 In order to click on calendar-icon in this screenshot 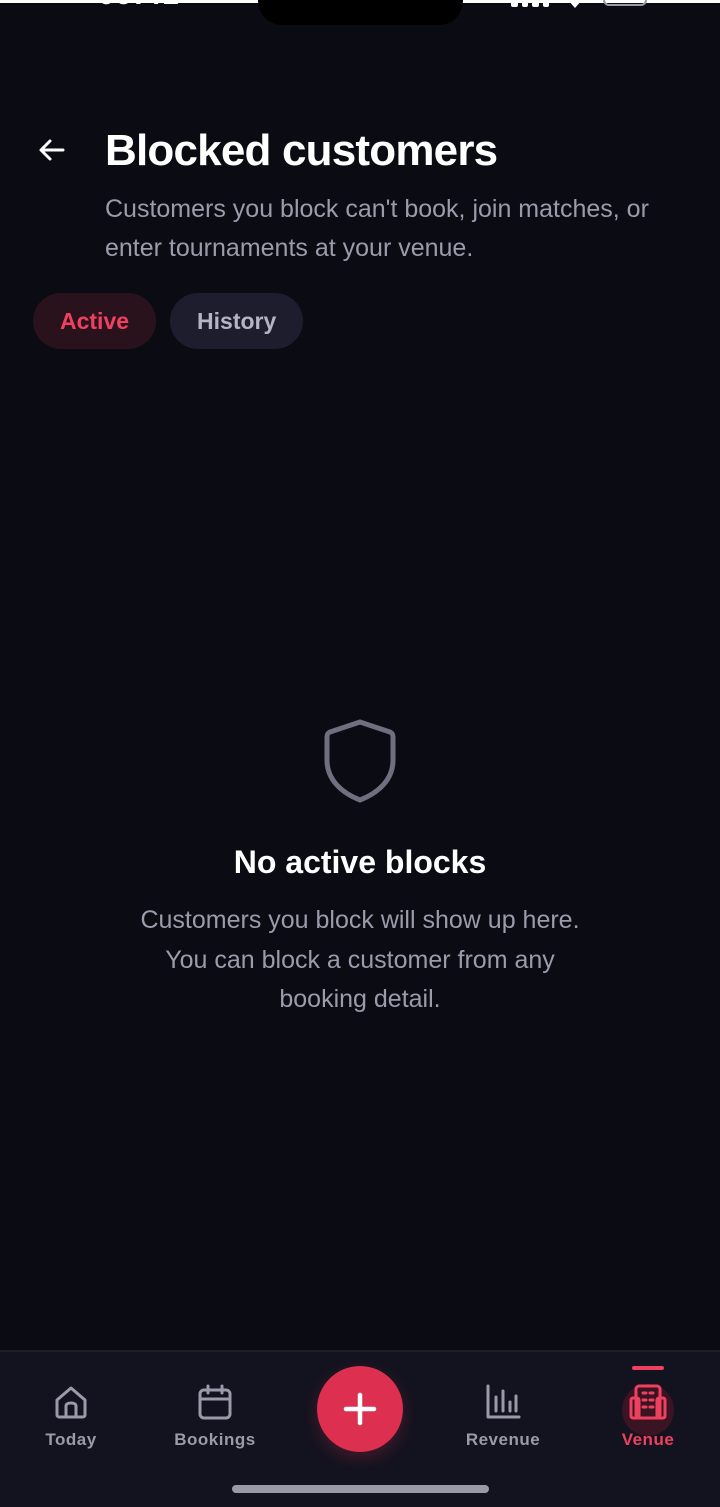, I will do `click(215, 1402)`.